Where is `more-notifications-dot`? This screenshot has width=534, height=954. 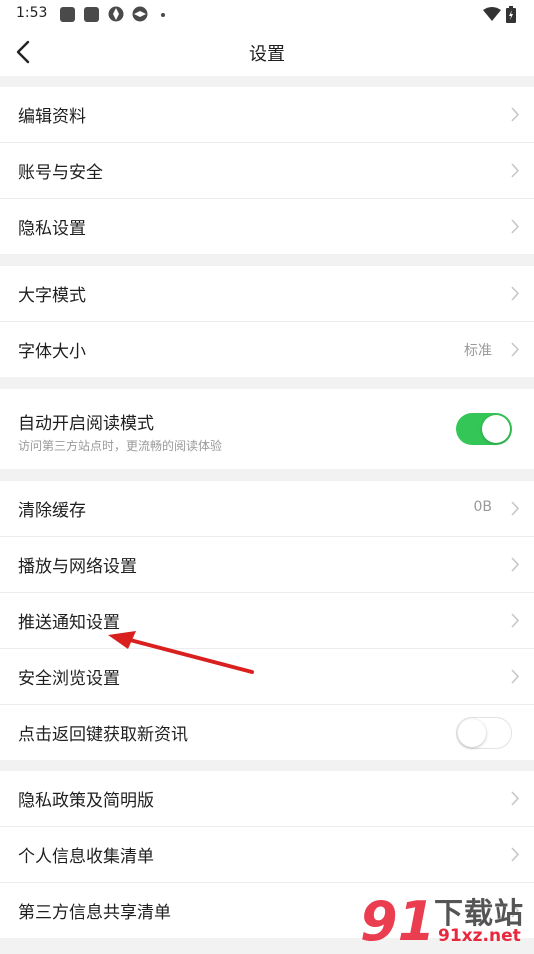
more-notifications-dot is located at coordinates (163, 15).